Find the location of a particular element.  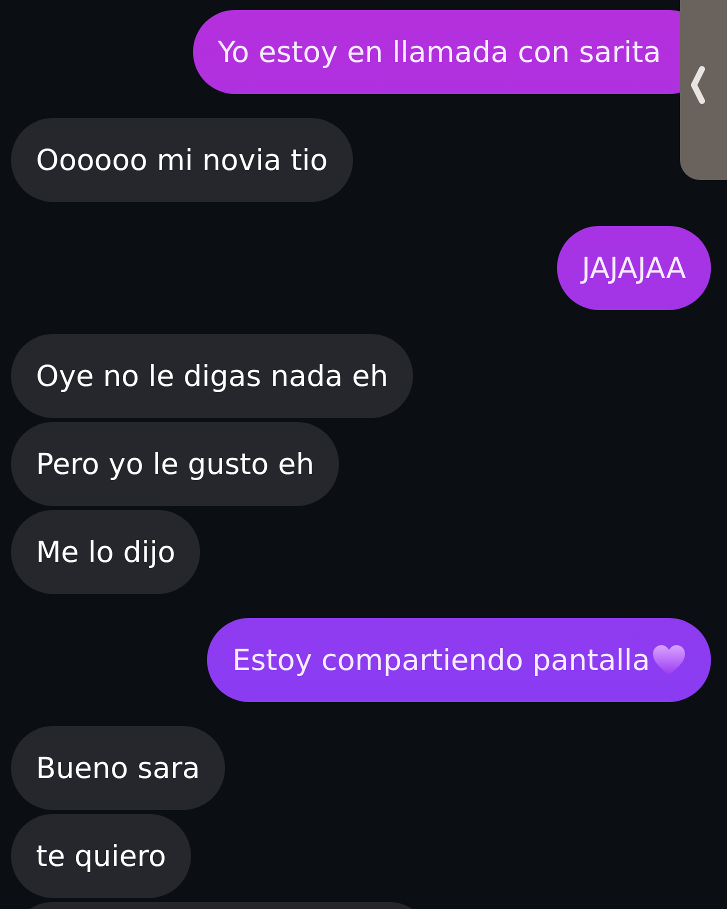

message-bubble: Pero yo le gusto eh is located at coordinates (175, 464).